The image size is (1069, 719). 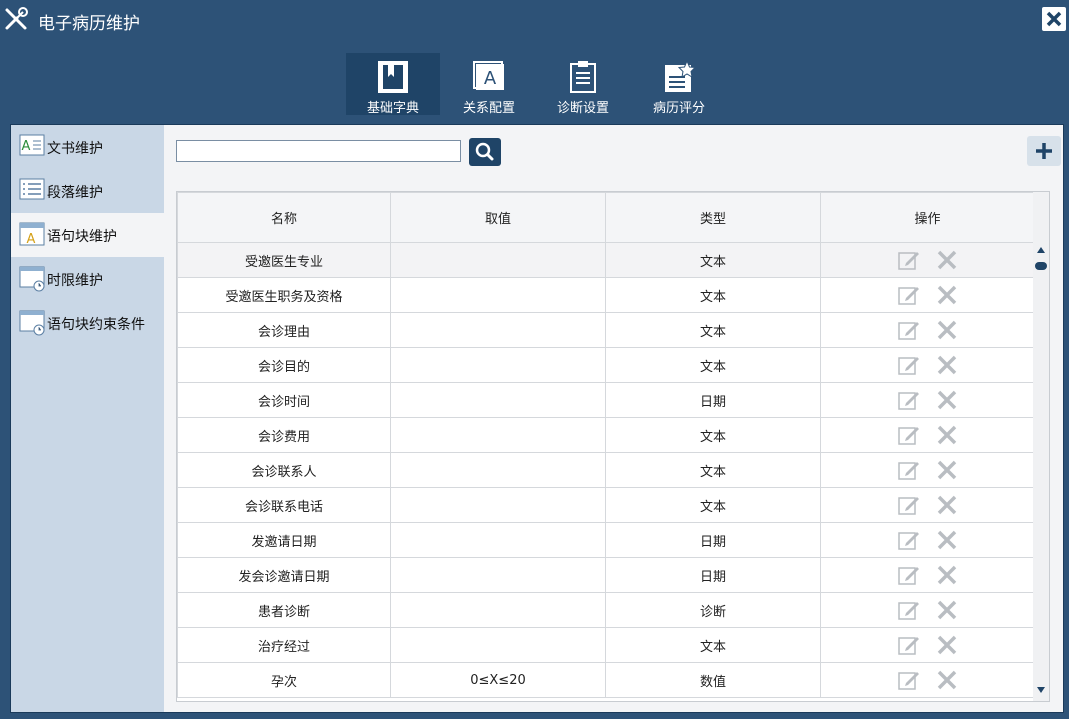 I want to click on close-icon, so click(x=1054, y=19).